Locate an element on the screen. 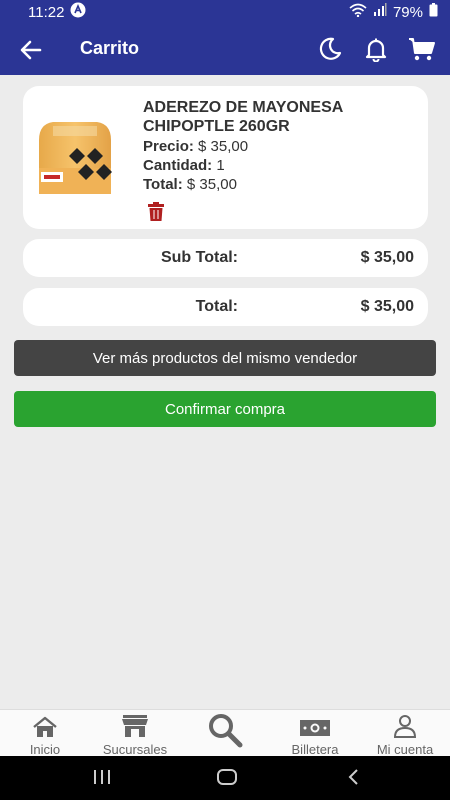  battery-text: 79% is located at coordinates (407, 12).